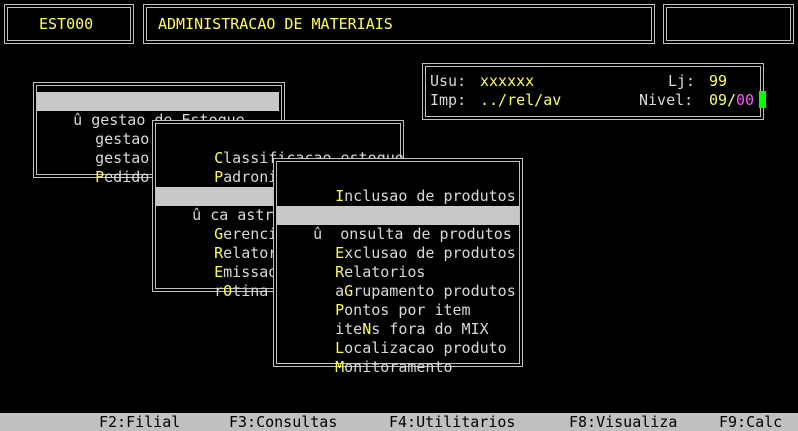  I want to click on f8-visualiza-key: F8:Visualiza, so click(623, 422).